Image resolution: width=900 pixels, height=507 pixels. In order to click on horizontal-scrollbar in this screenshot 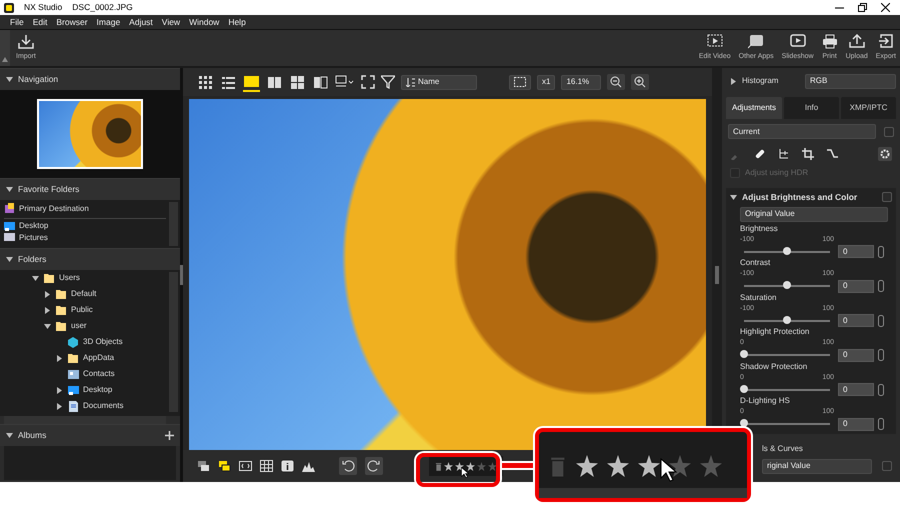, I will do `click(85, 420)`.